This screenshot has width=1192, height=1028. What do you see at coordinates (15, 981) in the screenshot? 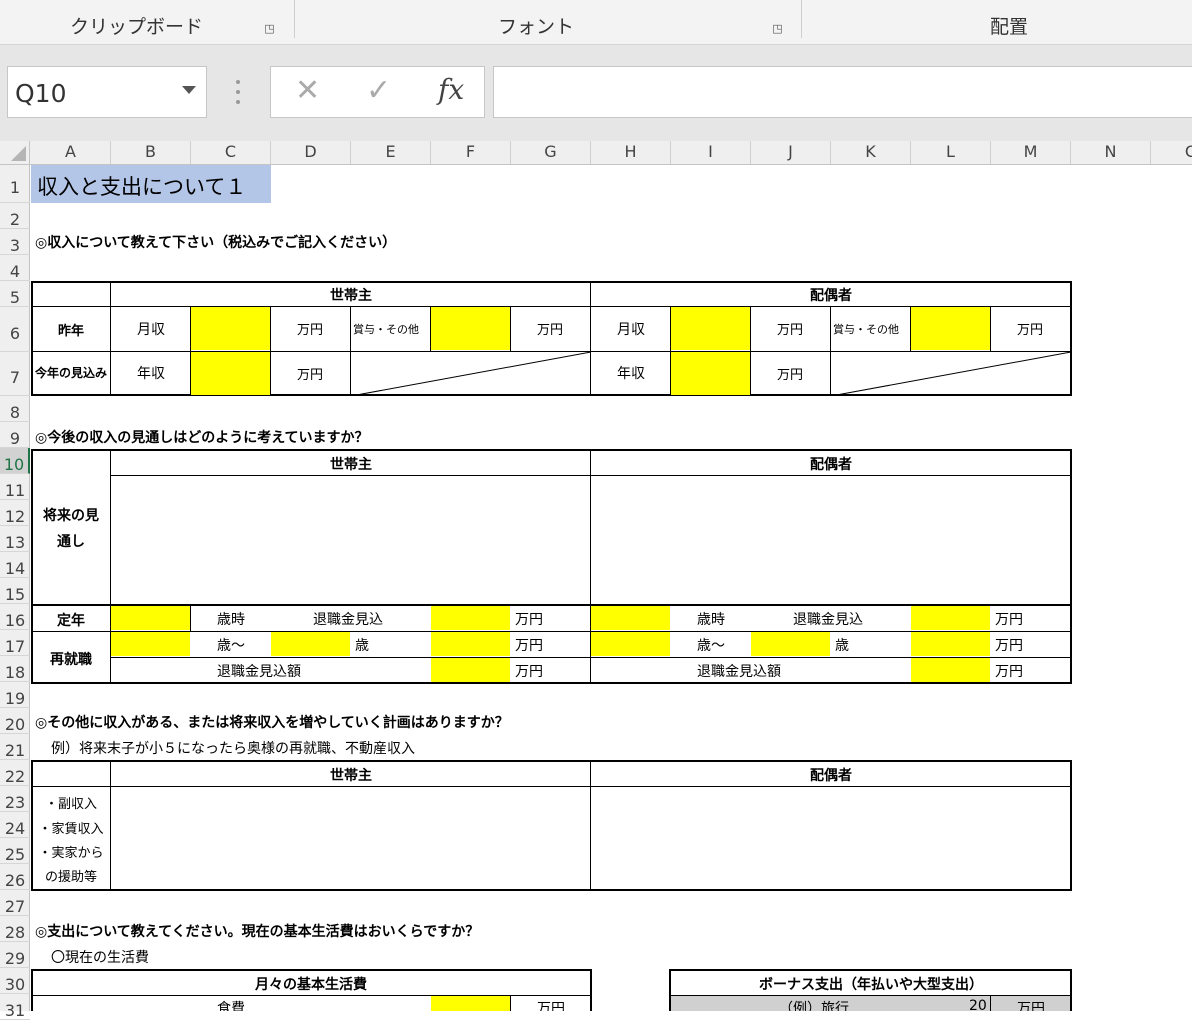
I see `row-header-cell: 30` at bounding box center [15, 981].